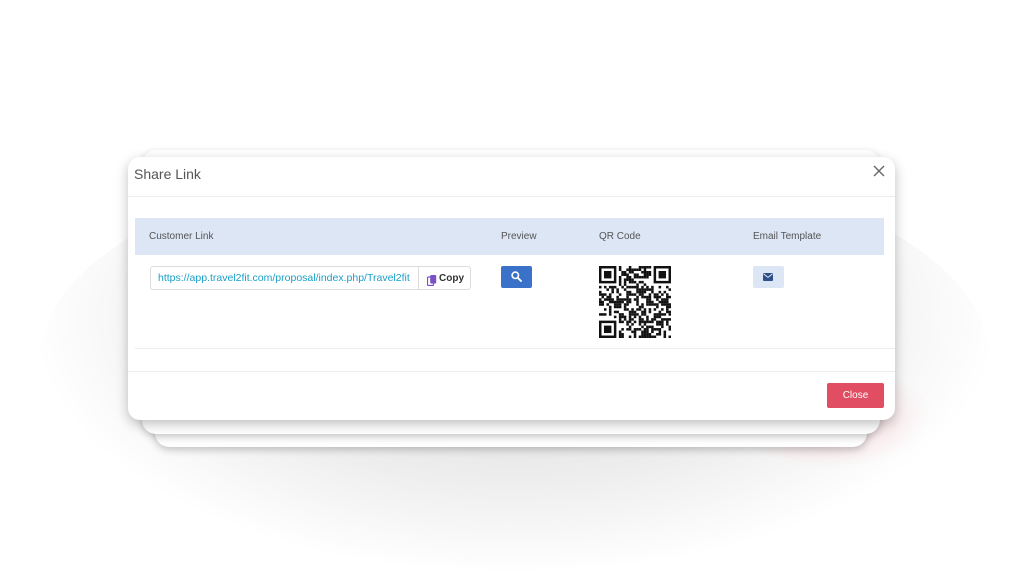 This screenshot has height=576, width=1024. I want to click on close-x-icon, so click(879, 171).